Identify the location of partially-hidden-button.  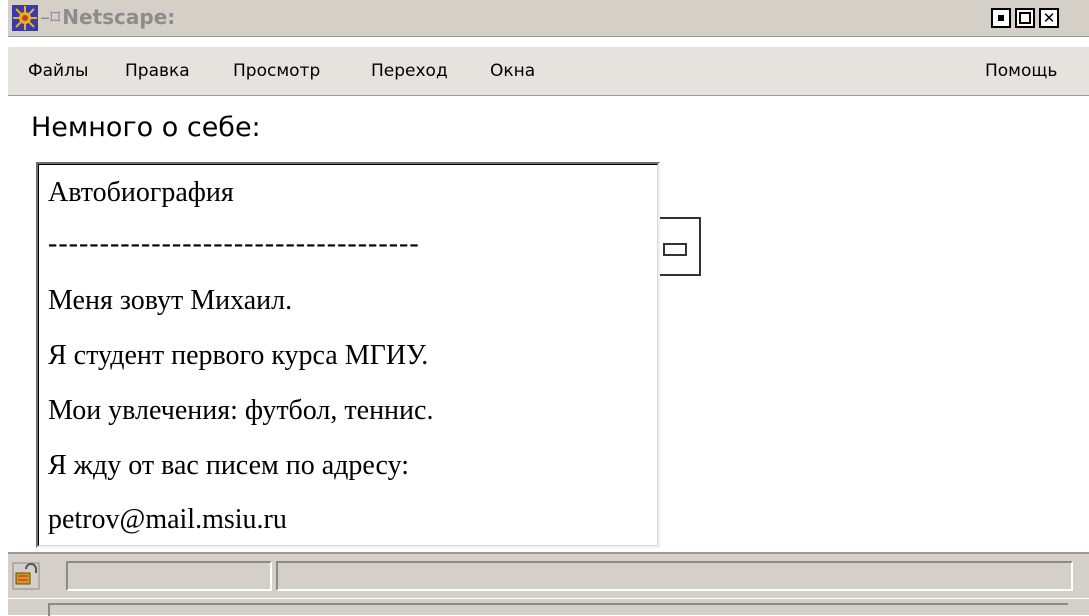
(678, 246).